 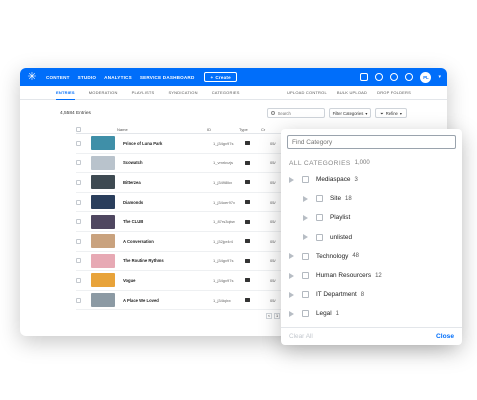 What do you see at coordinates (371, 256) in the screenshot?
I see `category-item: Technology 48` at bounding box center [371, 256].